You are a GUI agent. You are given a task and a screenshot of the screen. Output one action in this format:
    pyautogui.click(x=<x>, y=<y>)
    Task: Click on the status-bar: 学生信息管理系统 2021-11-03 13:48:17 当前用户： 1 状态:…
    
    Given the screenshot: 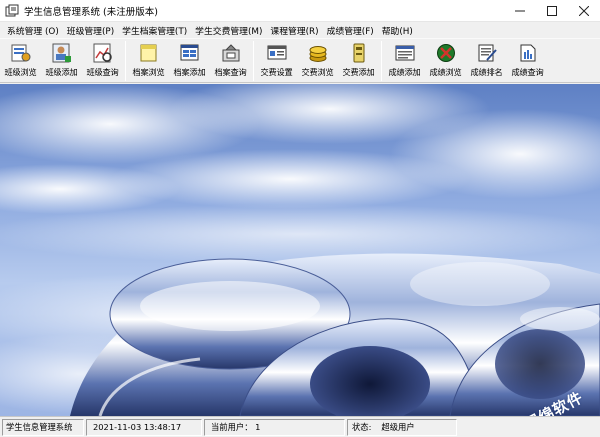 What is the action you would take?
    pyautogui.click(x=300, y=426)
    